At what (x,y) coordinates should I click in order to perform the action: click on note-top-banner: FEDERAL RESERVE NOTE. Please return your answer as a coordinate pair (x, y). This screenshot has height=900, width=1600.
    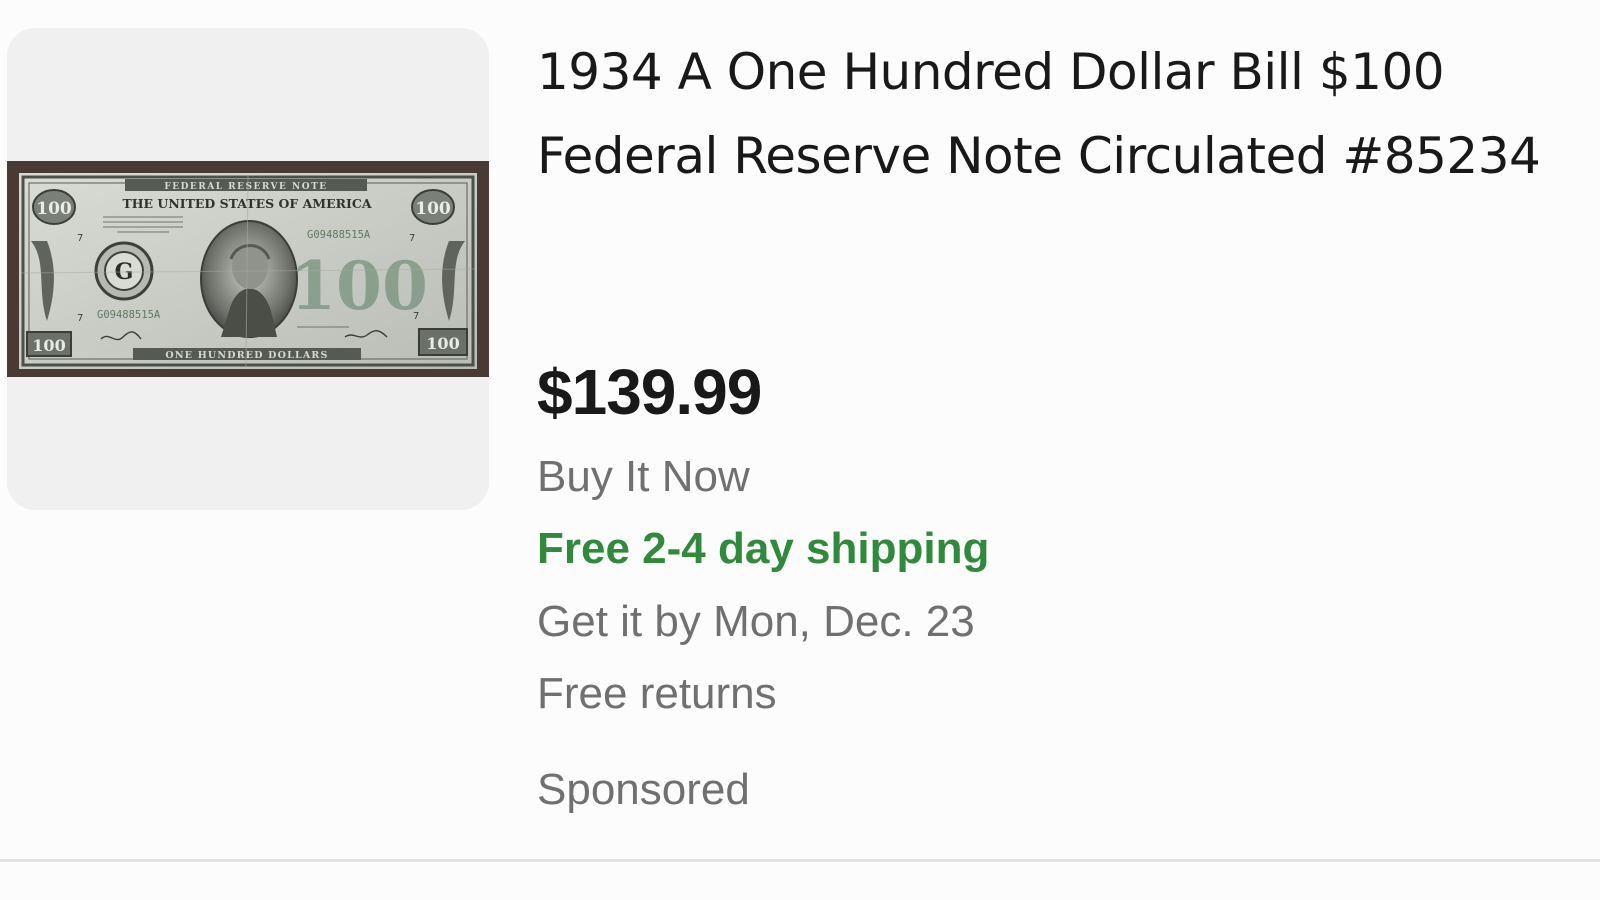
    Looking at the image, I should click on (245, 187).